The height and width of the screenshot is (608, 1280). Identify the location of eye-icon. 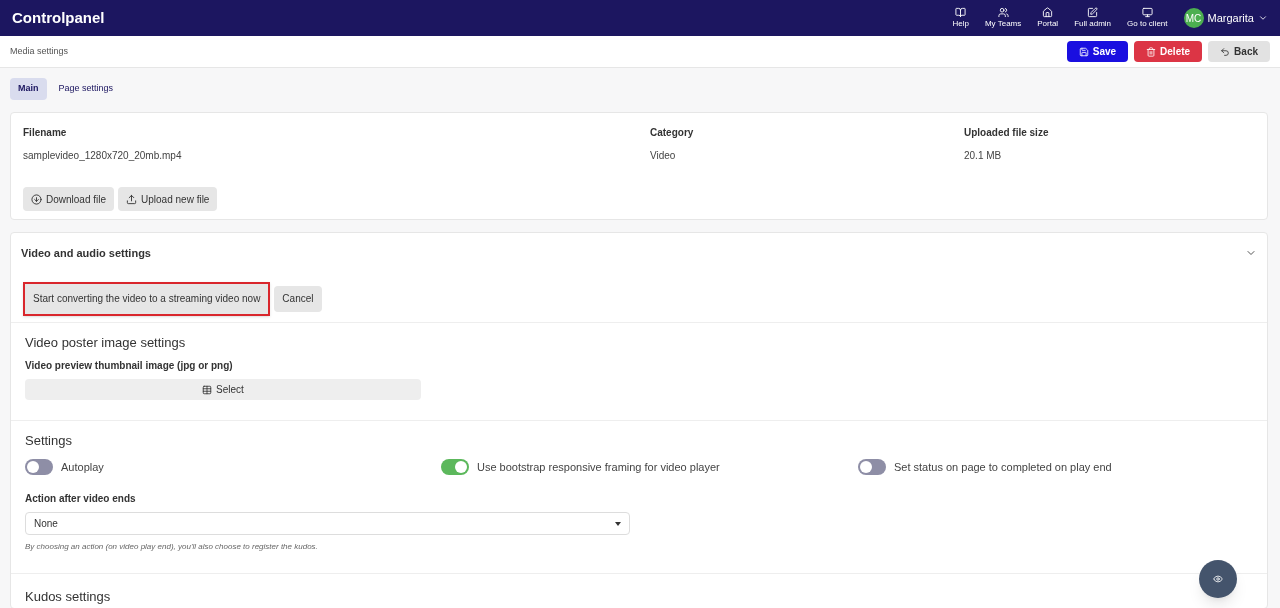
(1218, 579).